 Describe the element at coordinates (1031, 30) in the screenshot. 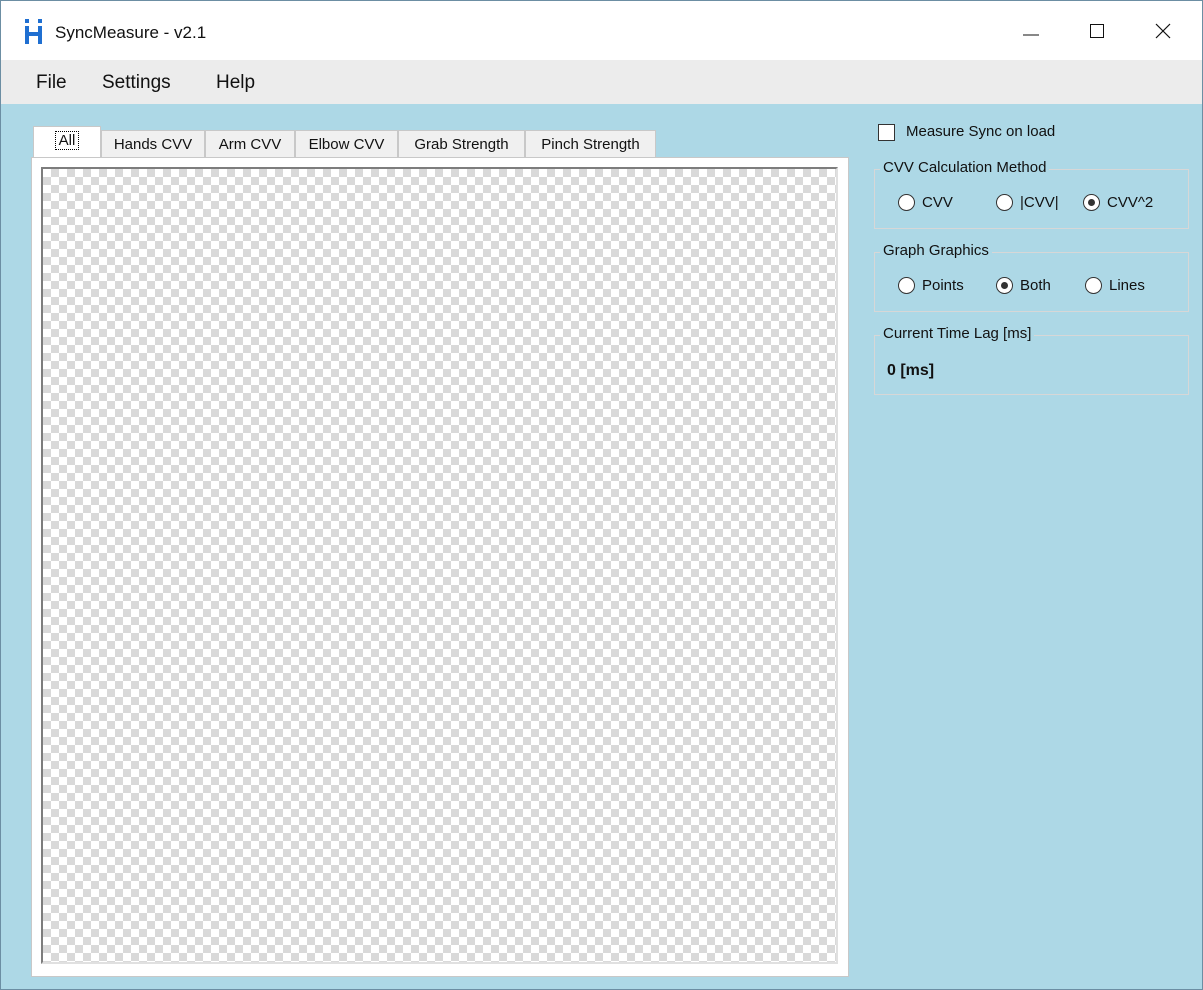

I see `minimize-button` at that location.